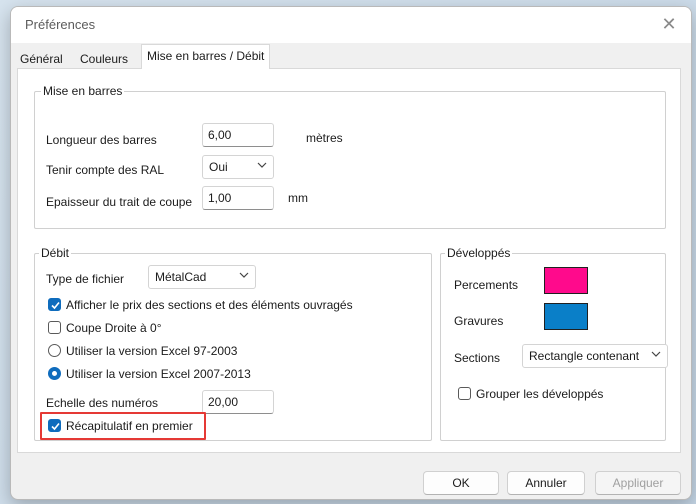 This screenshot has height=504, width=696. What do you see at coordinates (477, 358) in the screenshot?
I see `sections-label: Sections` at bounding box center [477, 358].